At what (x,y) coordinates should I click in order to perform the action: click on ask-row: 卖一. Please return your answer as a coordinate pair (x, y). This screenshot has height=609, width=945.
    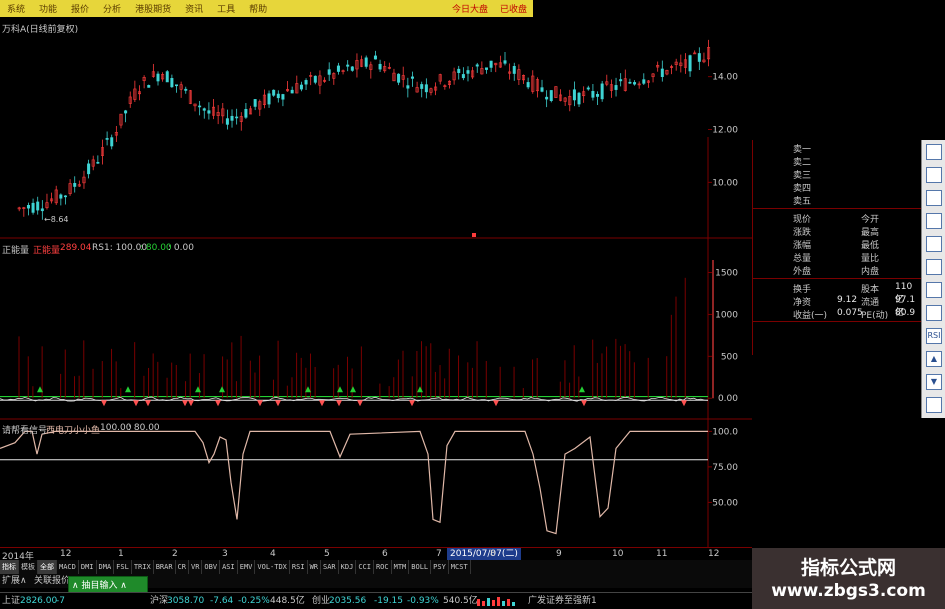
    Looking at the image, I should click on (837, 148).